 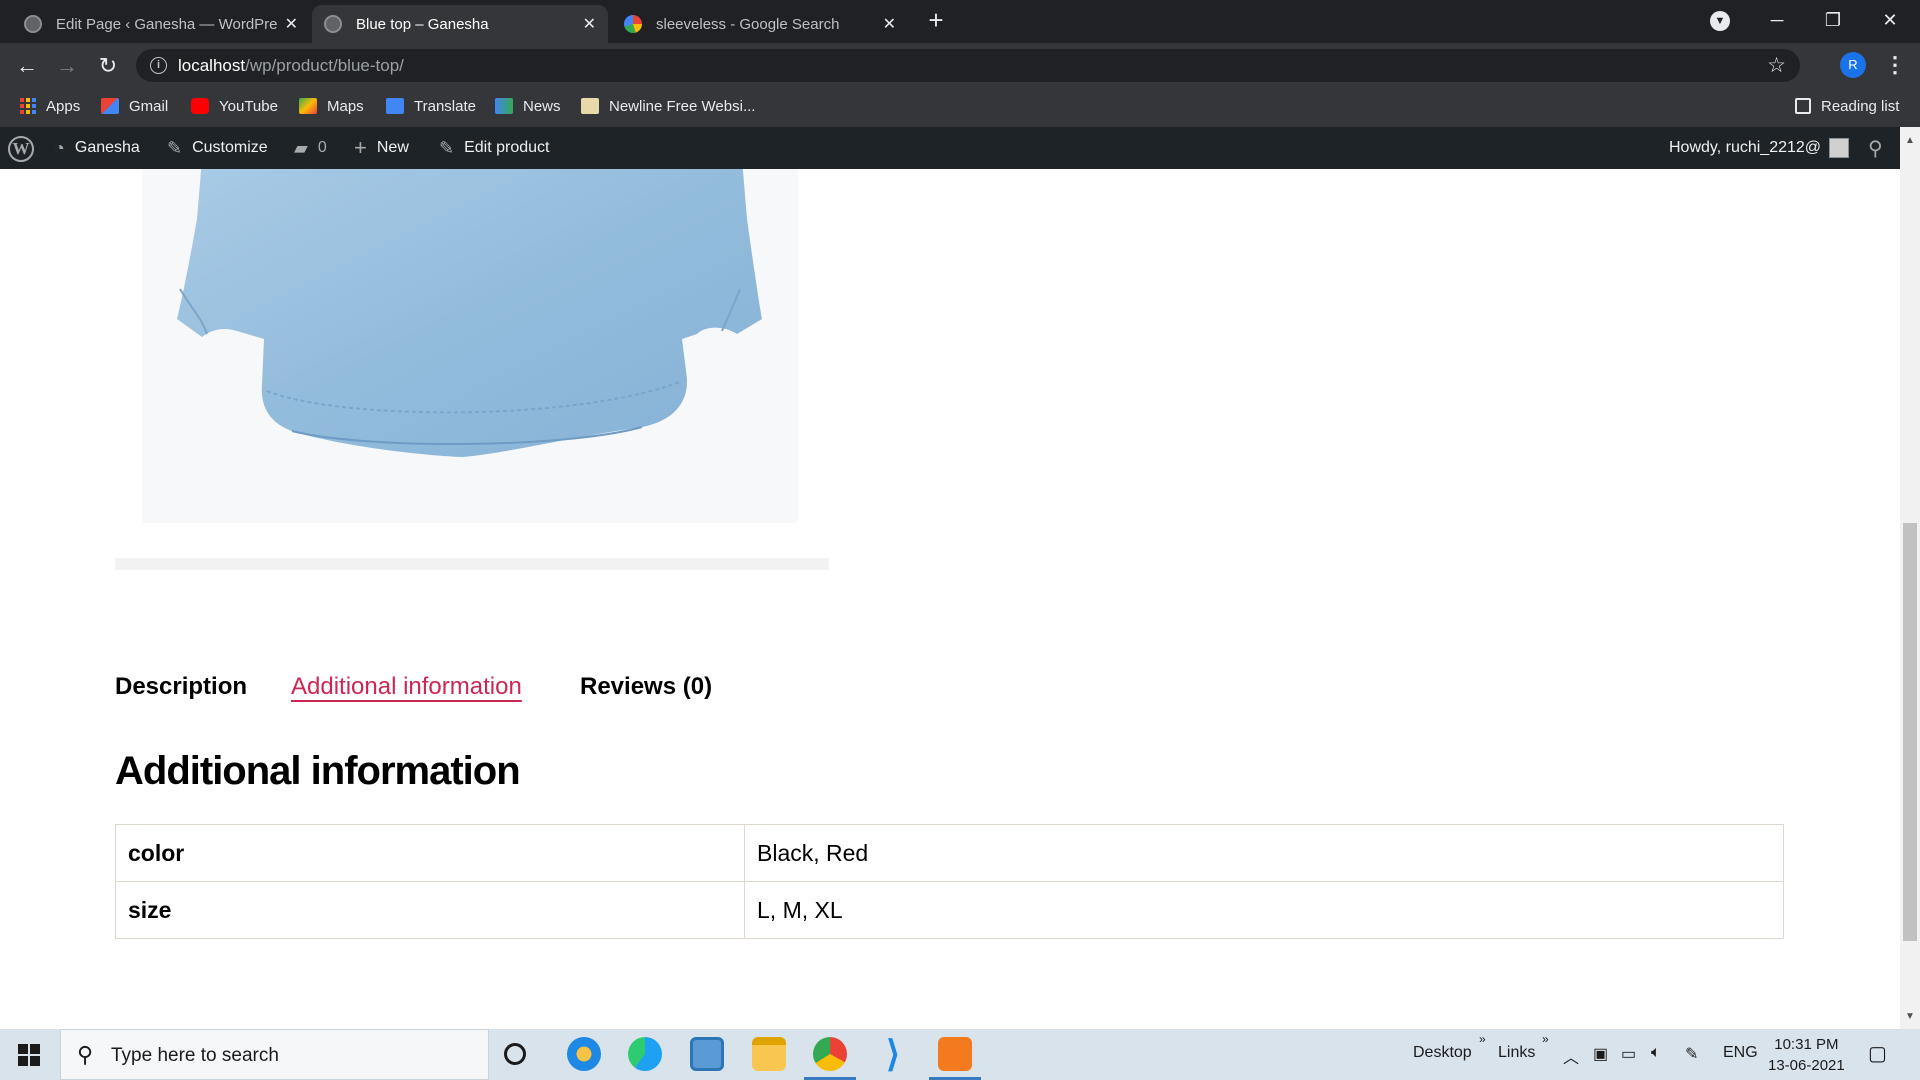 I want to click on tab-search-icon: ▼, so click(x=1720, y=21).